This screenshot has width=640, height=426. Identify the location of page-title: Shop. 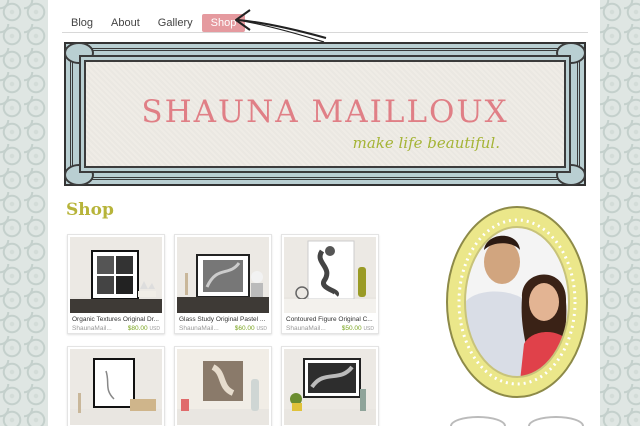
(90, 210).